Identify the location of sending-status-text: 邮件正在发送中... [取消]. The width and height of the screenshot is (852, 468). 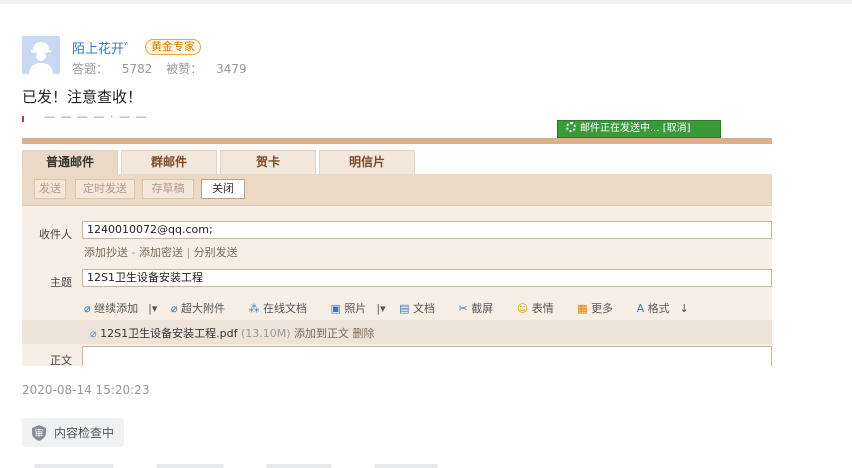
(635, 128).